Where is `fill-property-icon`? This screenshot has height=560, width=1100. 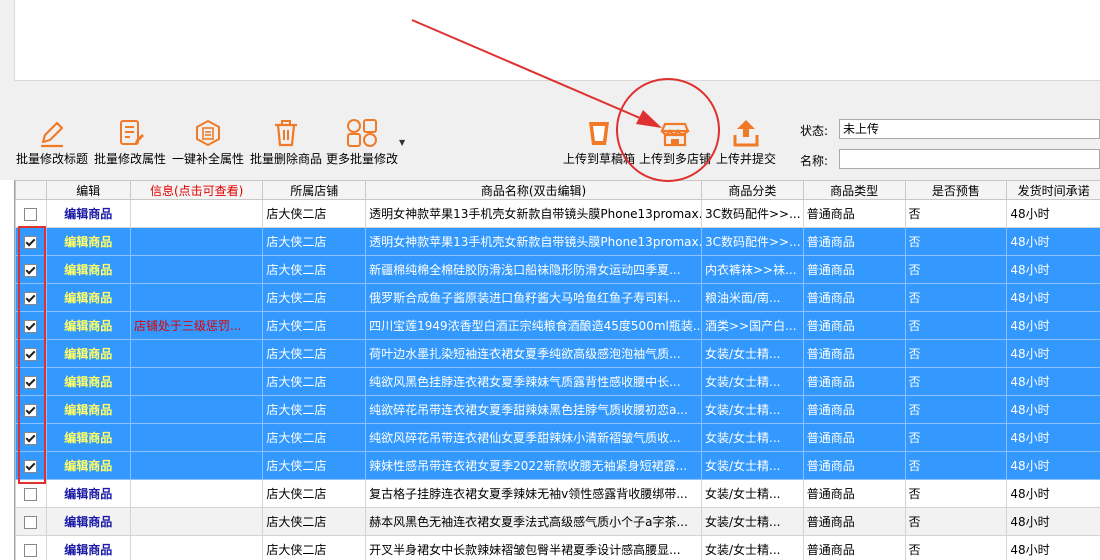
fill-property-icon is located at coordinates (208, 133).